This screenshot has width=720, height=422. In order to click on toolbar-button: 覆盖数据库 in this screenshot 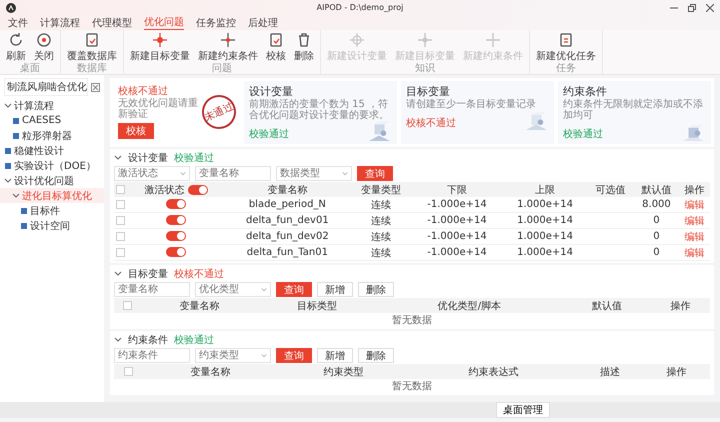, I will do `click(92, 46)`.